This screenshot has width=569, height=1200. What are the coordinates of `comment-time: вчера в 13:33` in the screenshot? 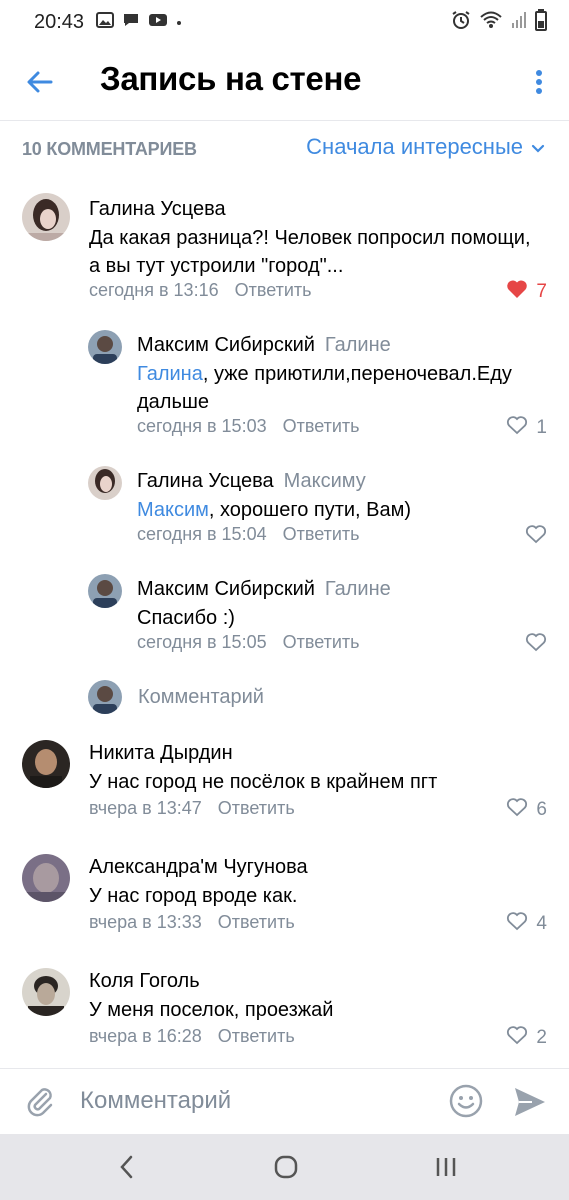 It's located at (145, 922).